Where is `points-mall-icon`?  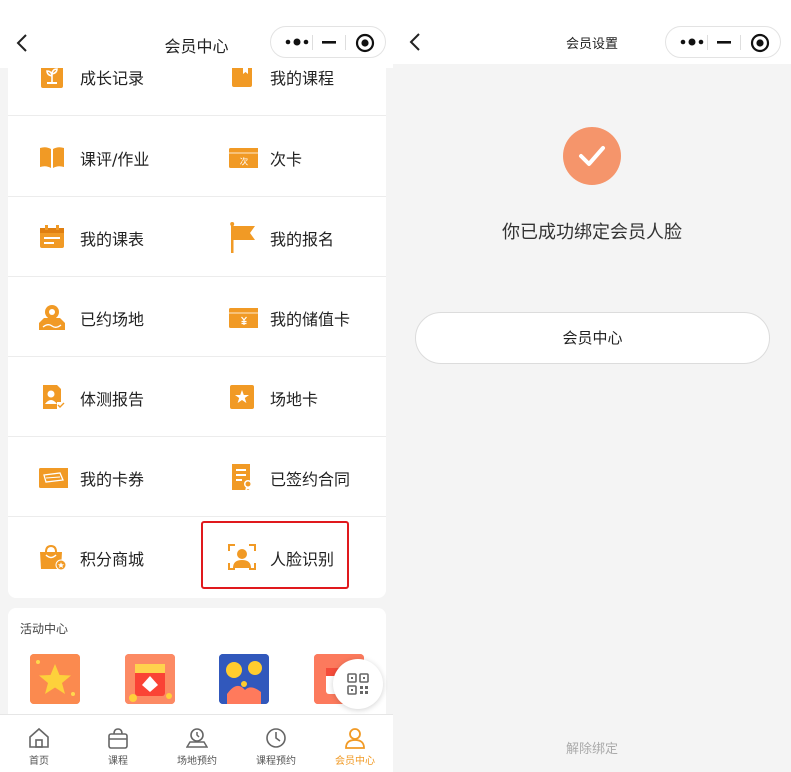
points-mall-icon is located at coordinates (53, 557).